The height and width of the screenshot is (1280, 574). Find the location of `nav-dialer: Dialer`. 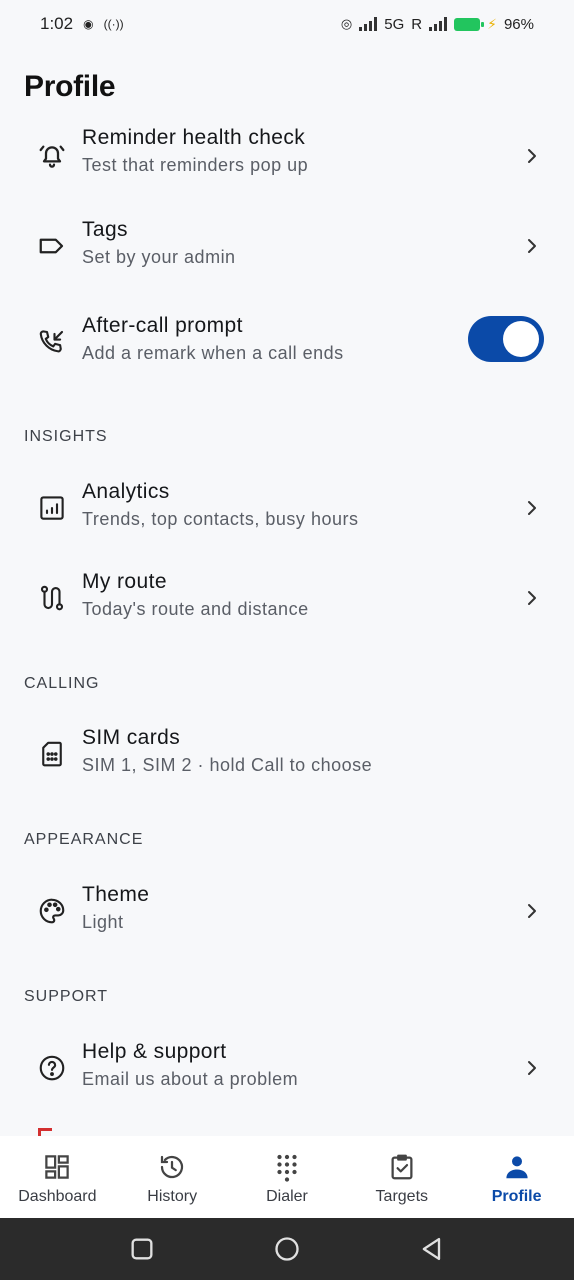

nav-dialer: Dialer is located at coordinates (287, 1177).